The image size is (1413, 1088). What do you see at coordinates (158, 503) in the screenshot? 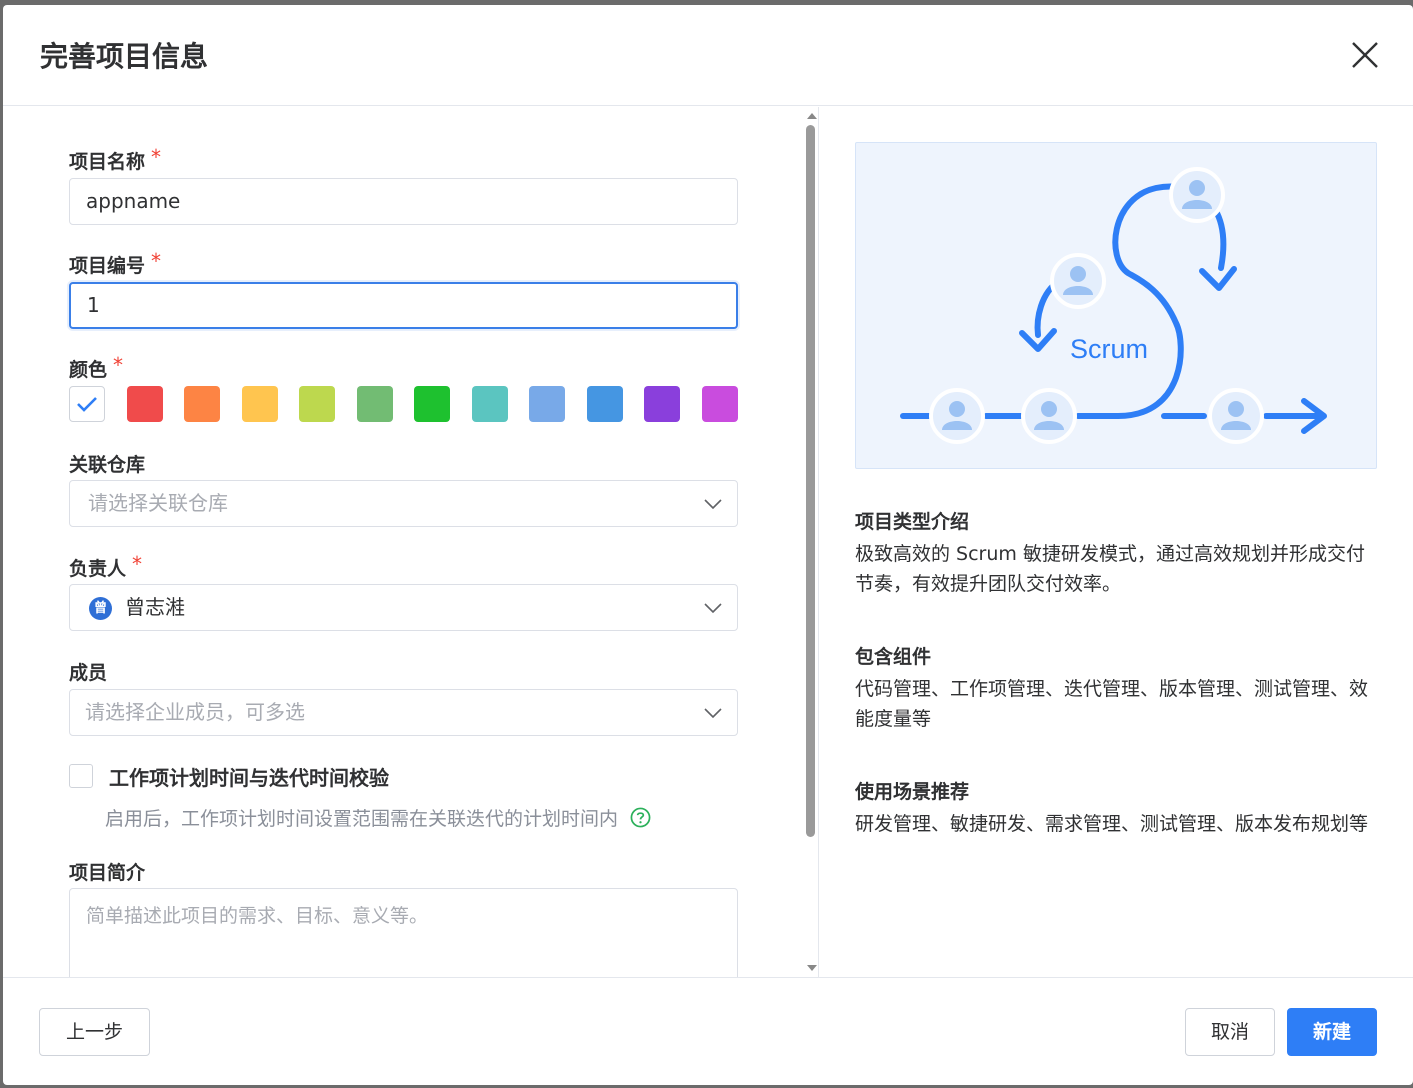
I see `repo-placeholder: 请选择关联仓库` at bounding box center [158, 503].